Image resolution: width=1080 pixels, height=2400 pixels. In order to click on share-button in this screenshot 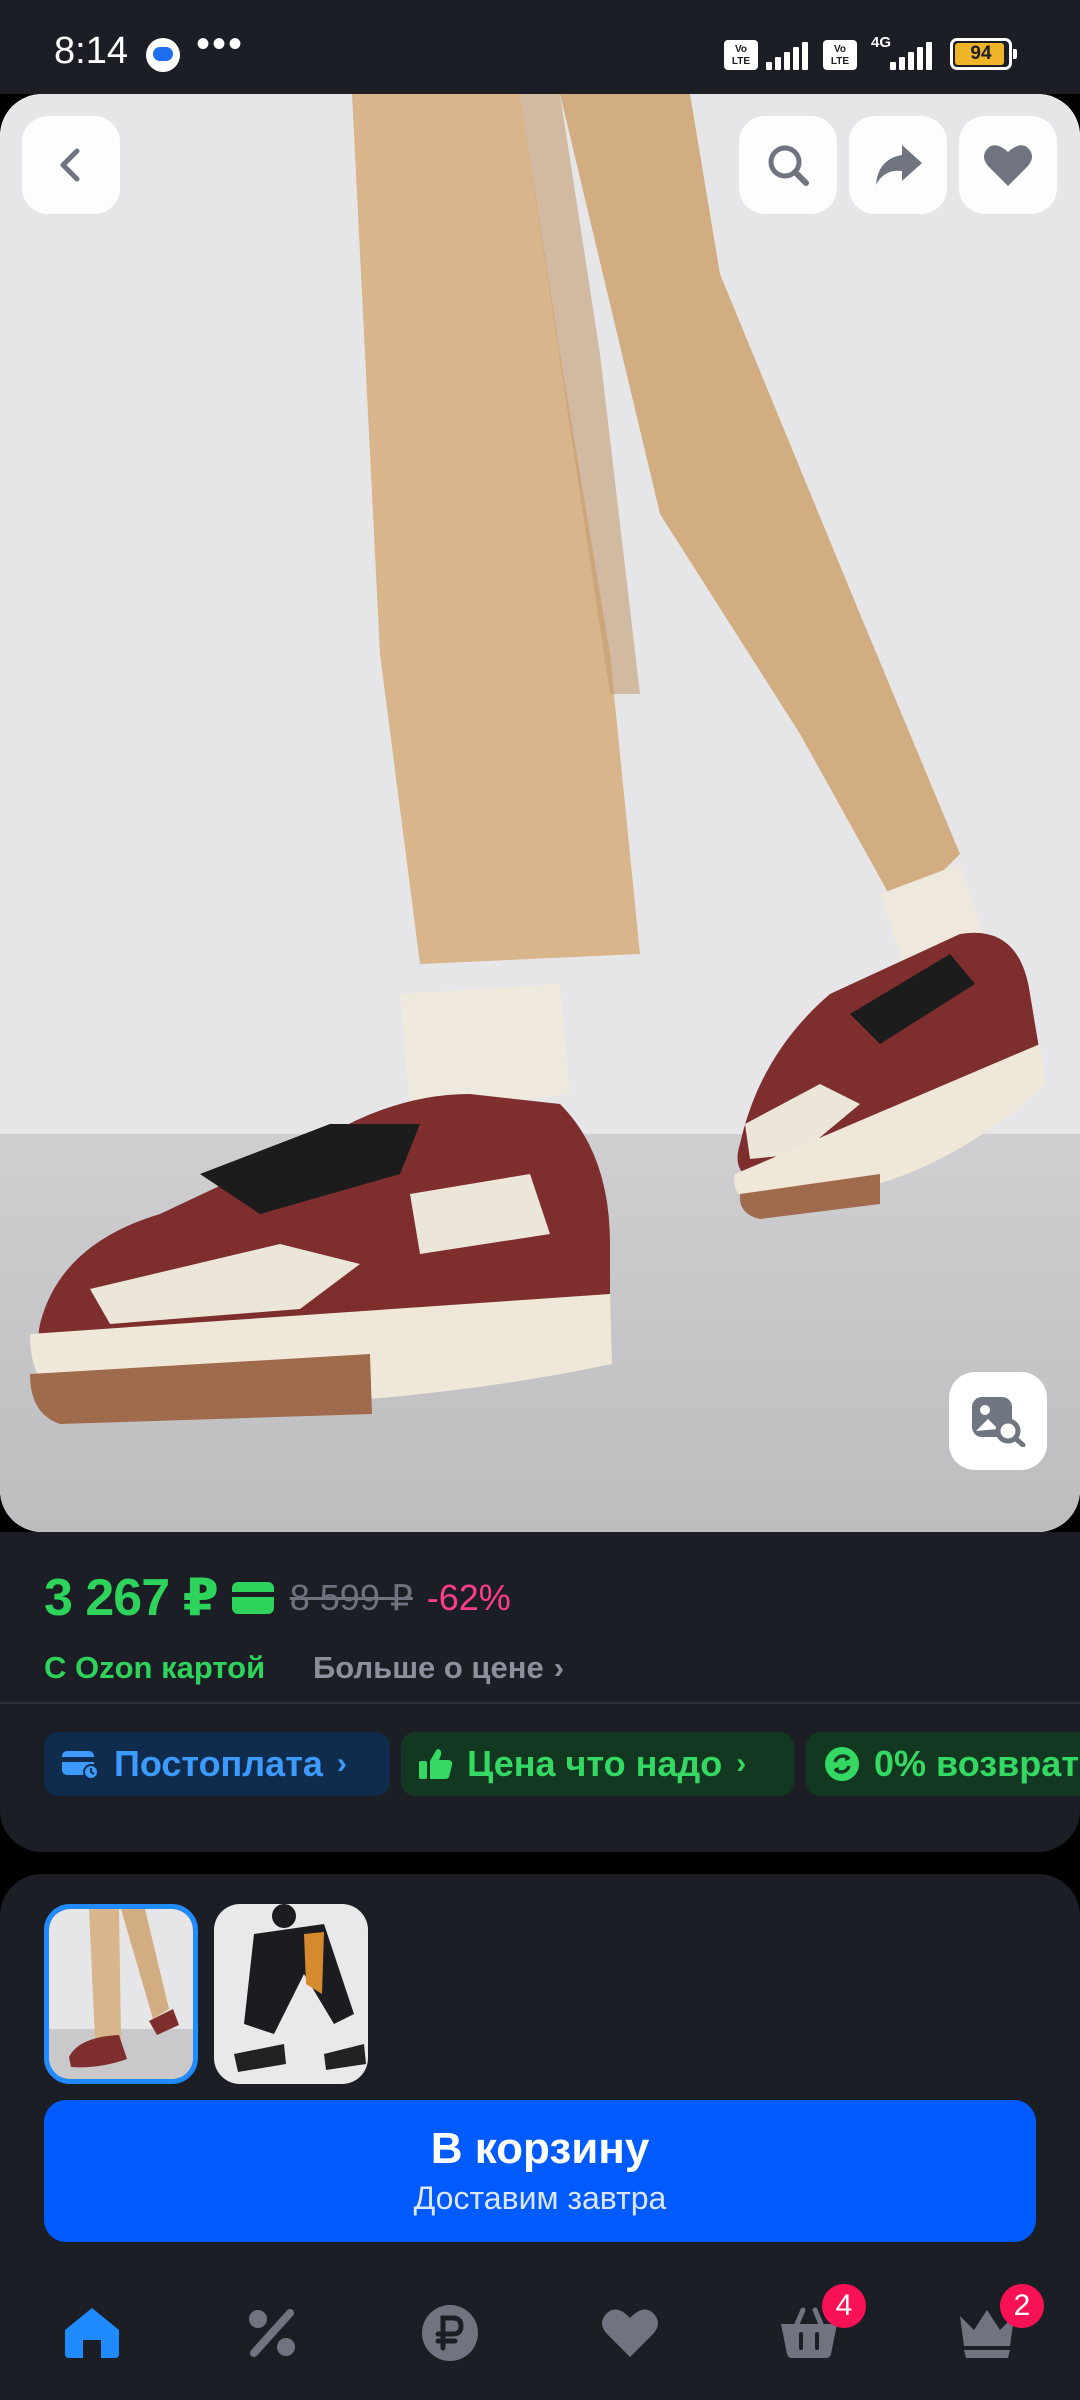, I will do `click(898, 165)`.